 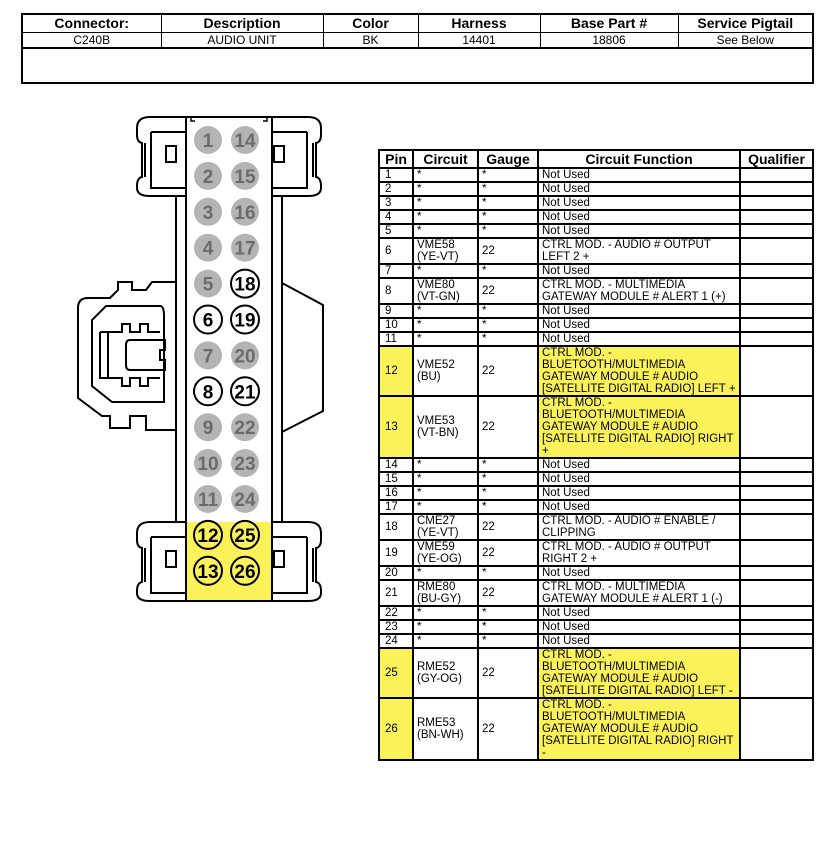 What do you see at coordinates (396, 729) in the screenshot?
I see `pin-number: 26` at bounding box center [396, 729].